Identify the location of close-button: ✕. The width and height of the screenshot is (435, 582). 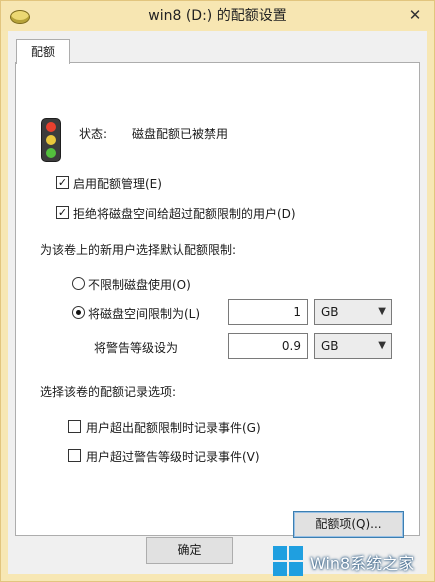
(415, 15).